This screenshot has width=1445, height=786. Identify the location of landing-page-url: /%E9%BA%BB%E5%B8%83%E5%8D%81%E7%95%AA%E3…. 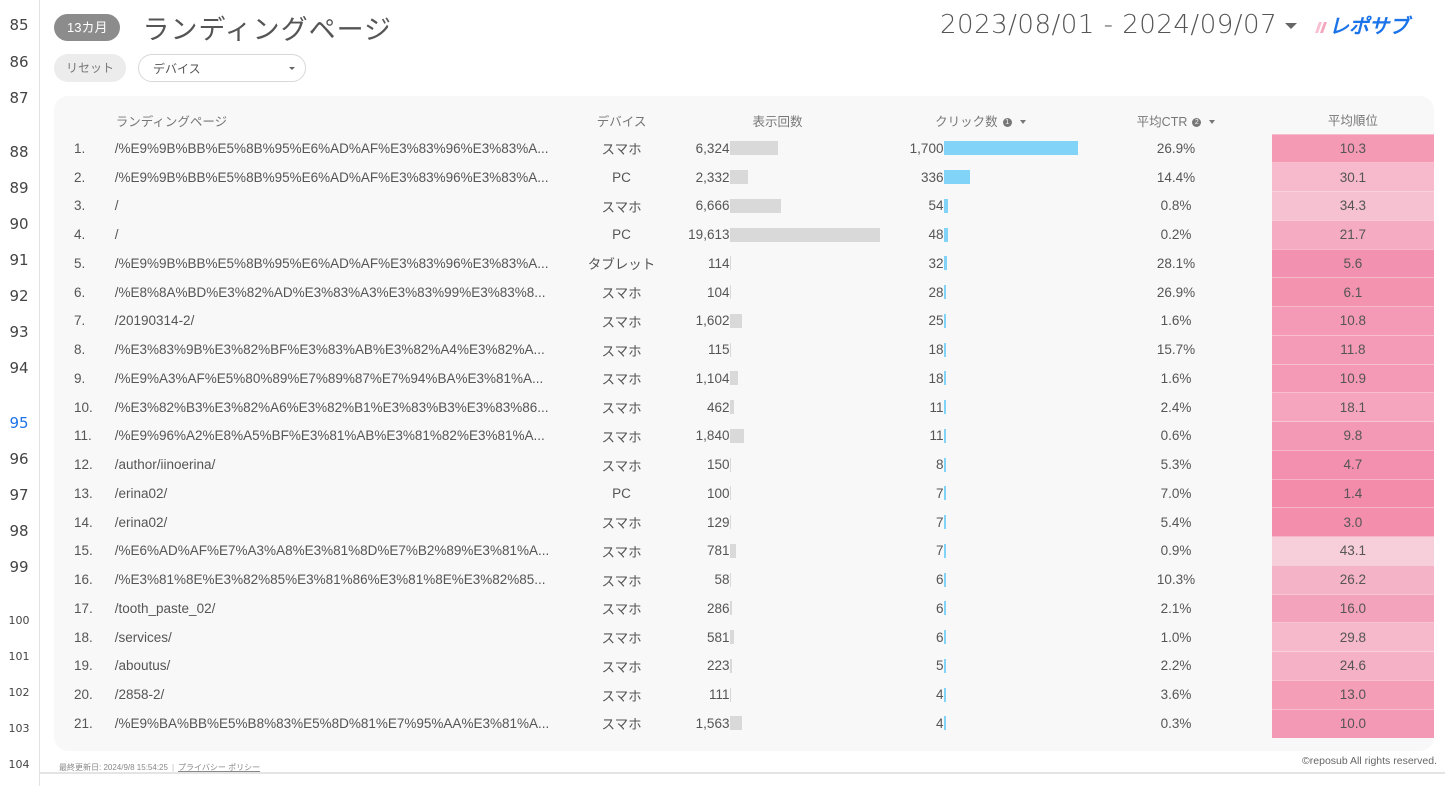
(342, 723).